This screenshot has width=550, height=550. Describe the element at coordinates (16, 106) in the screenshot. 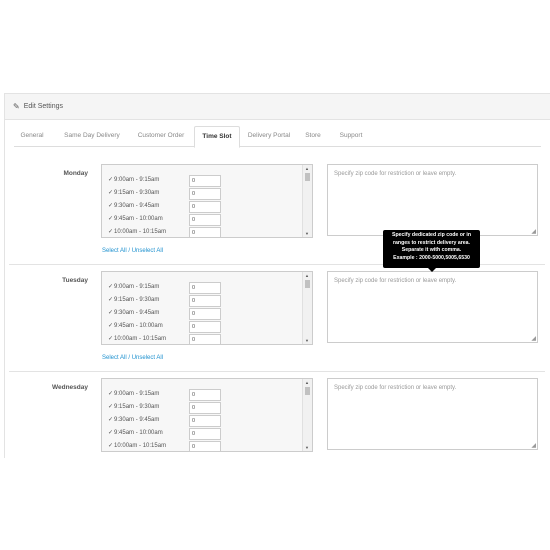

I see `pencil-icon: ✎` at that location.